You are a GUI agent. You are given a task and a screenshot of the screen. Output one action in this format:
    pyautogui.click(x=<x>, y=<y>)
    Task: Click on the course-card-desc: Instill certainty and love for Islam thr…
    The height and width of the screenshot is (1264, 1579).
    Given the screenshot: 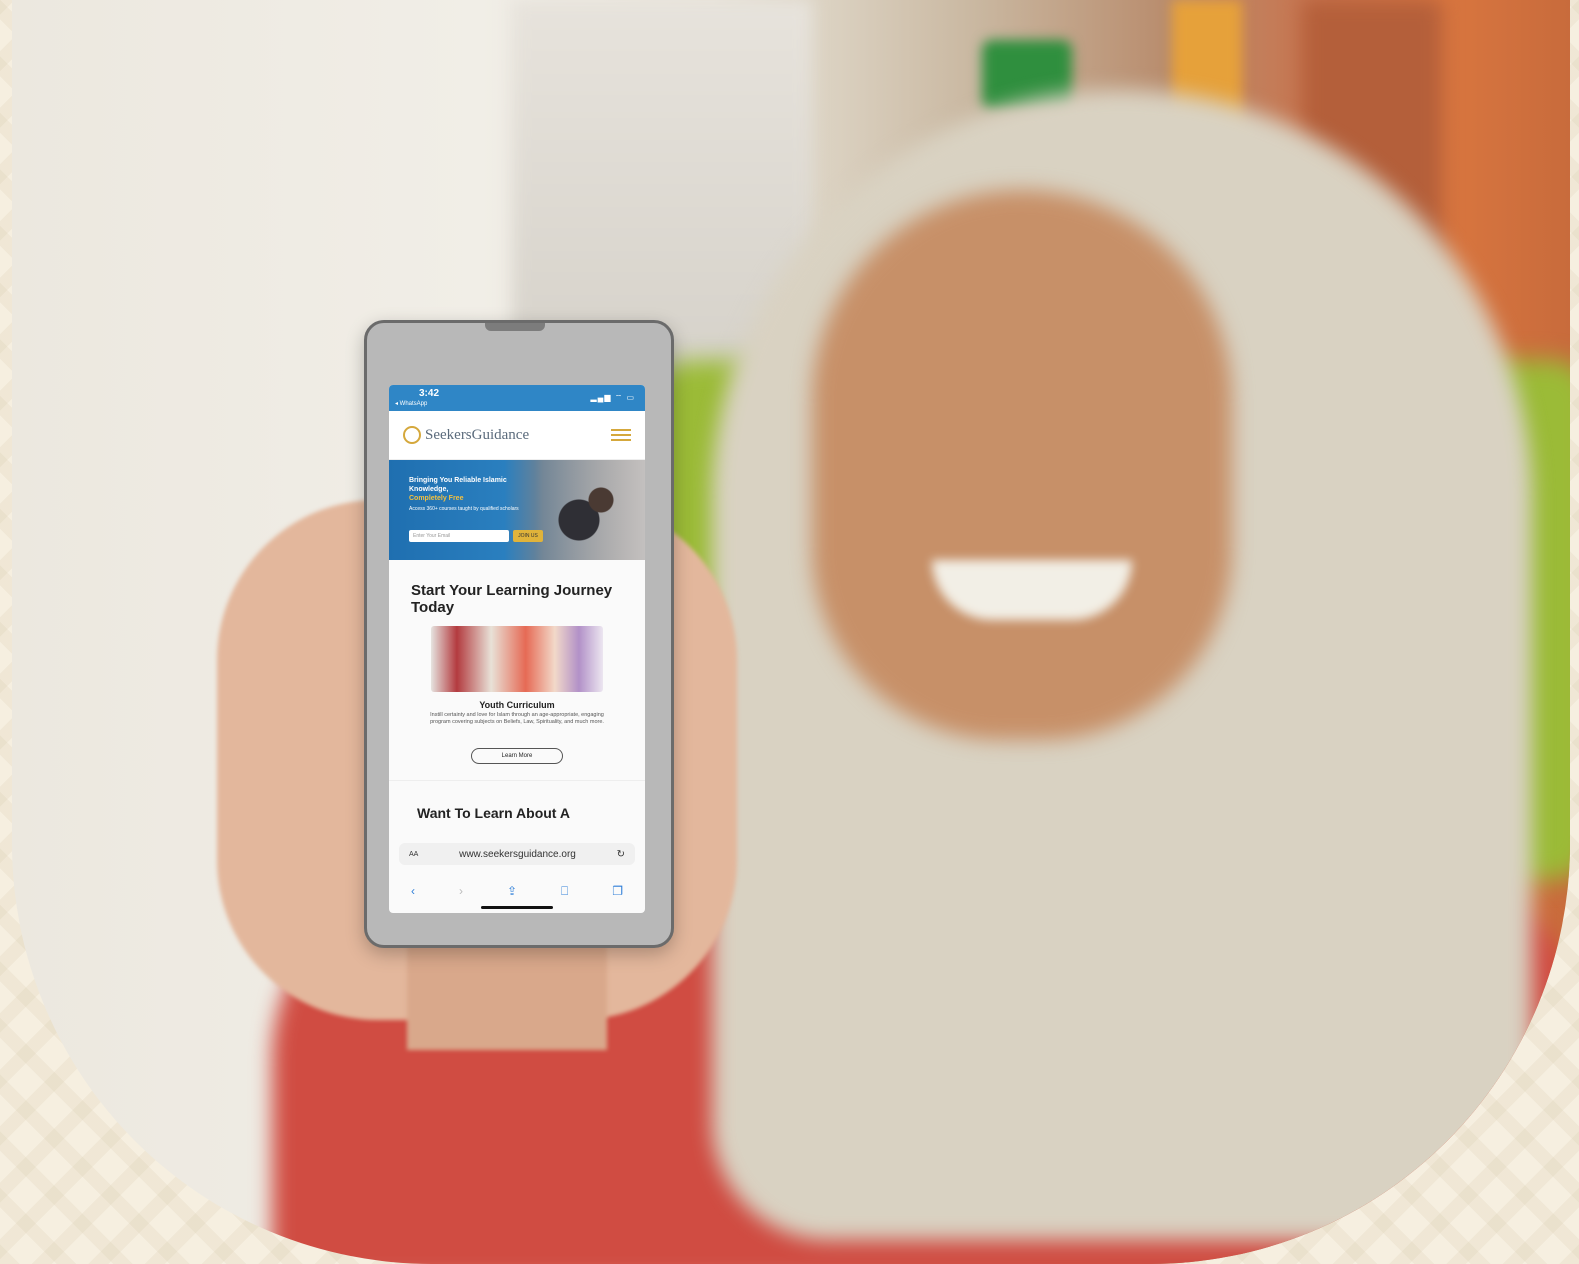 What is the action you would take?
    pyautogui.click(x=517, y=718)
    